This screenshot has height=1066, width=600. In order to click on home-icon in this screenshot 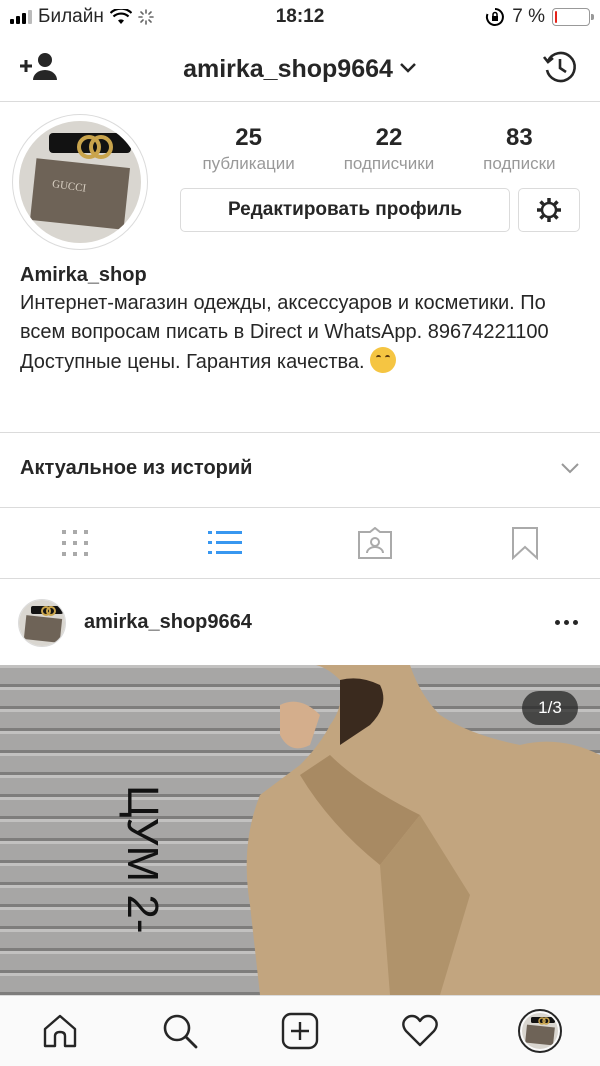, I will do `click(60, 1031)`.